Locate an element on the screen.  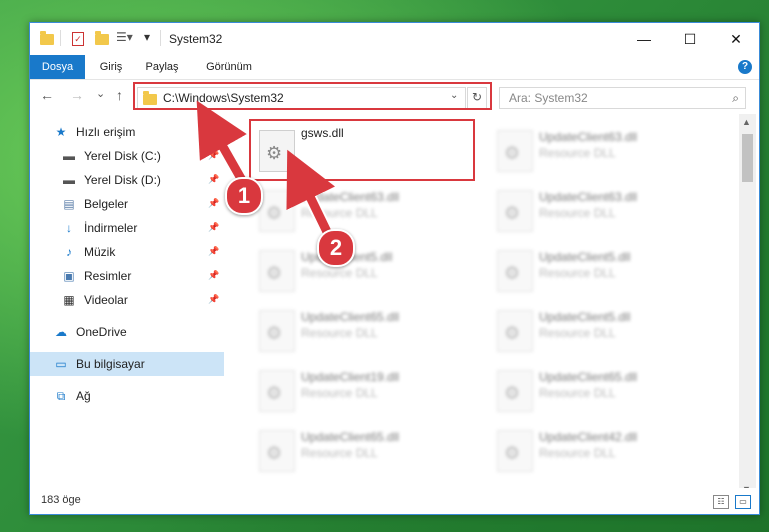
callout-1: 1 is located at coordinates (244, 196).